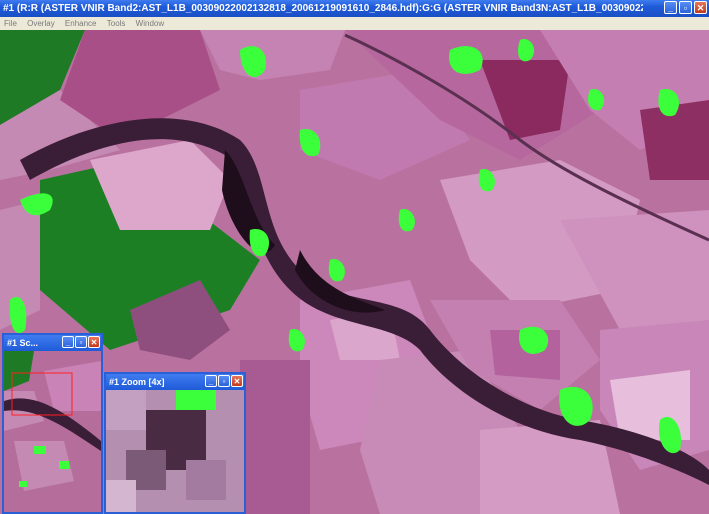  What do you see at coordinates (700, 7) in the screenshot?
I see `close-button: ✕` at bounding box center [700, 7].